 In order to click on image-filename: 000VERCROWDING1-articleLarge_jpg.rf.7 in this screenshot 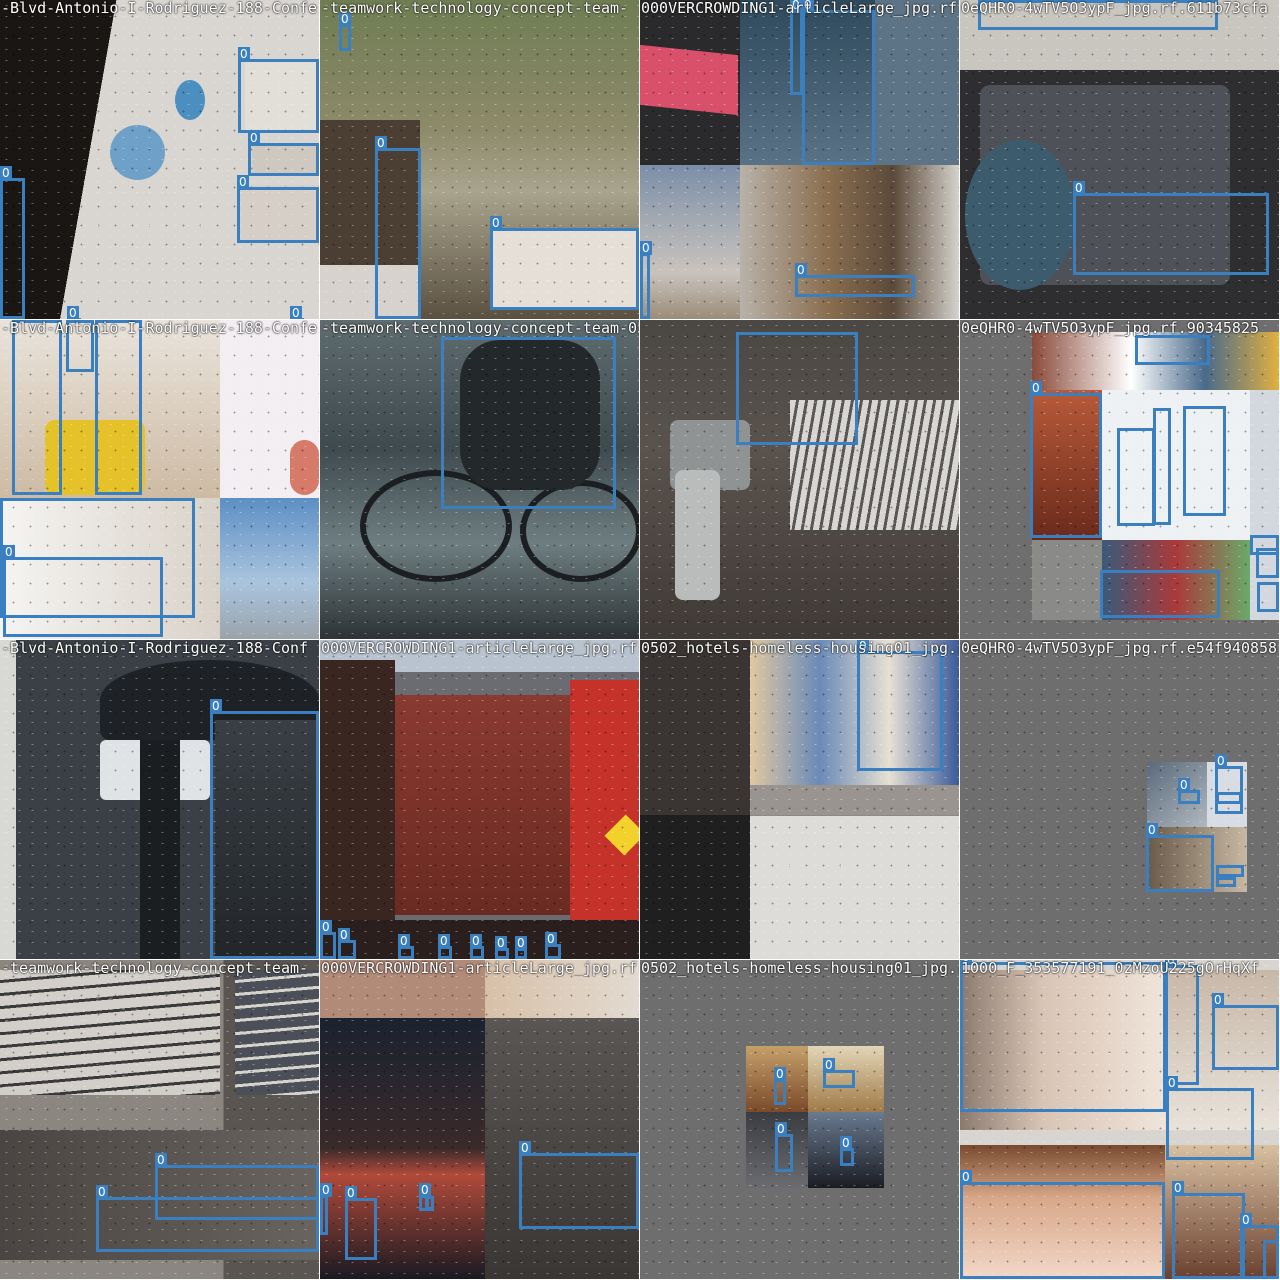, I will do `click(480, 968)`.